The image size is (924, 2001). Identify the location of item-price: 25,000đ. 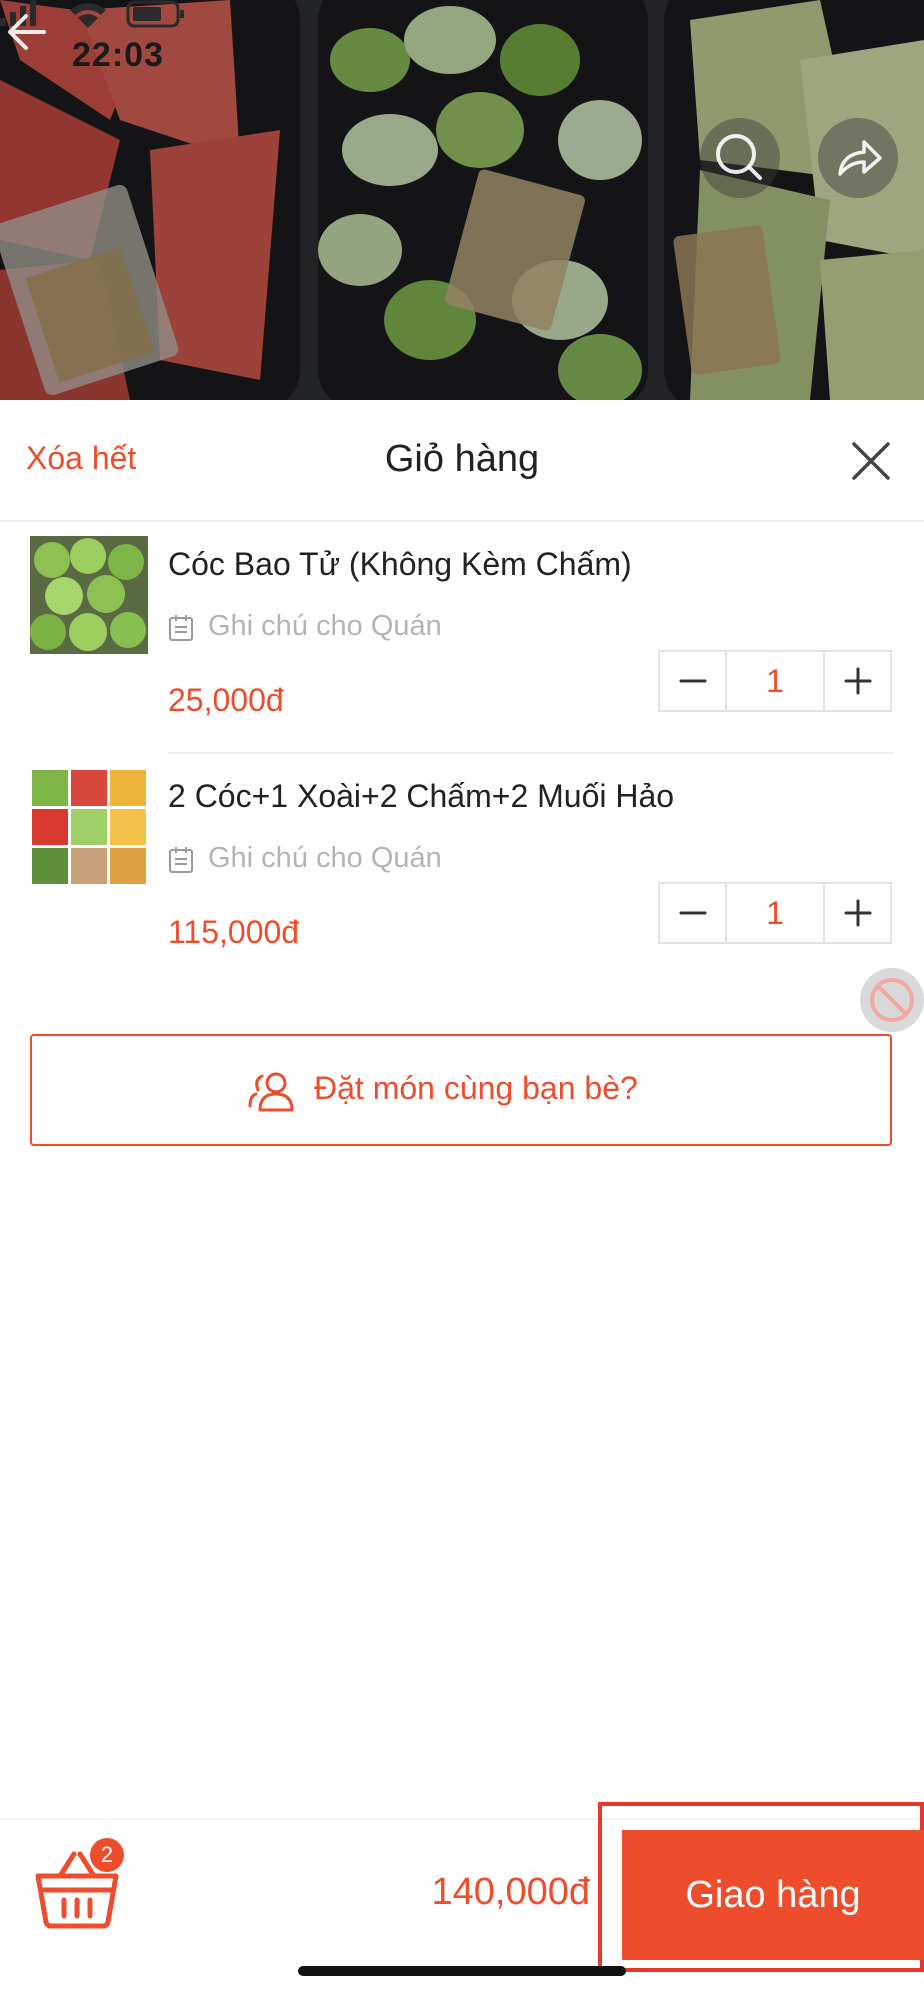
(226, 700).